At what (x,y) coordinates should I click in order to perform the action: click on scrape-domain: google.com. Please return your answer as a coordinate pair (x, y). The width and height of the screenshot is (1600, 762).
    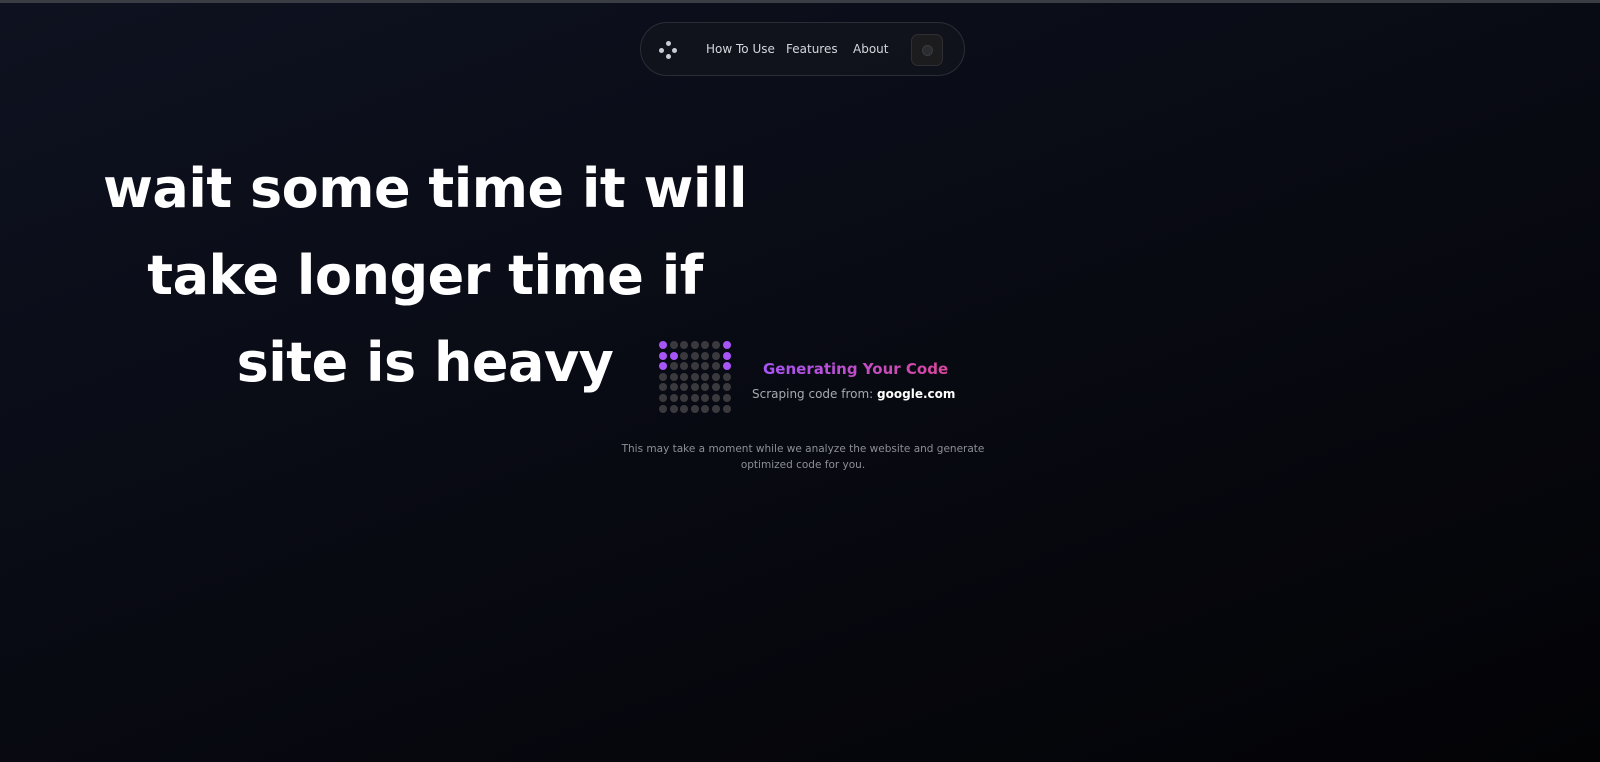
    Looking at the image, I should click on (916, 394).